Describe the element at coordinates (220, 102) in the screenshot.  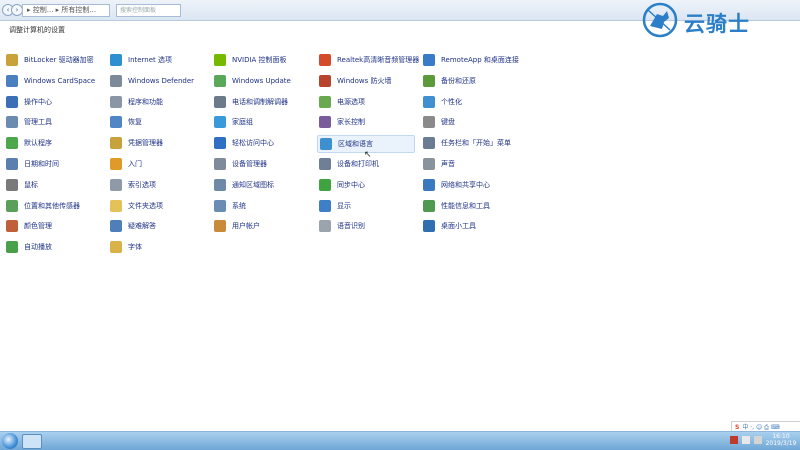
I see `phone-modem-icon` at that location.